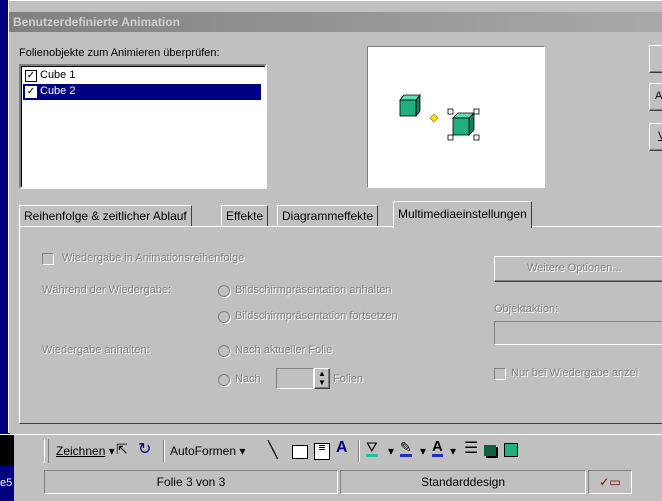  What do you see at coordinates (342, 448) in the screenshot?
I see `wordart-icon: A` at bounding box center [342, 448].